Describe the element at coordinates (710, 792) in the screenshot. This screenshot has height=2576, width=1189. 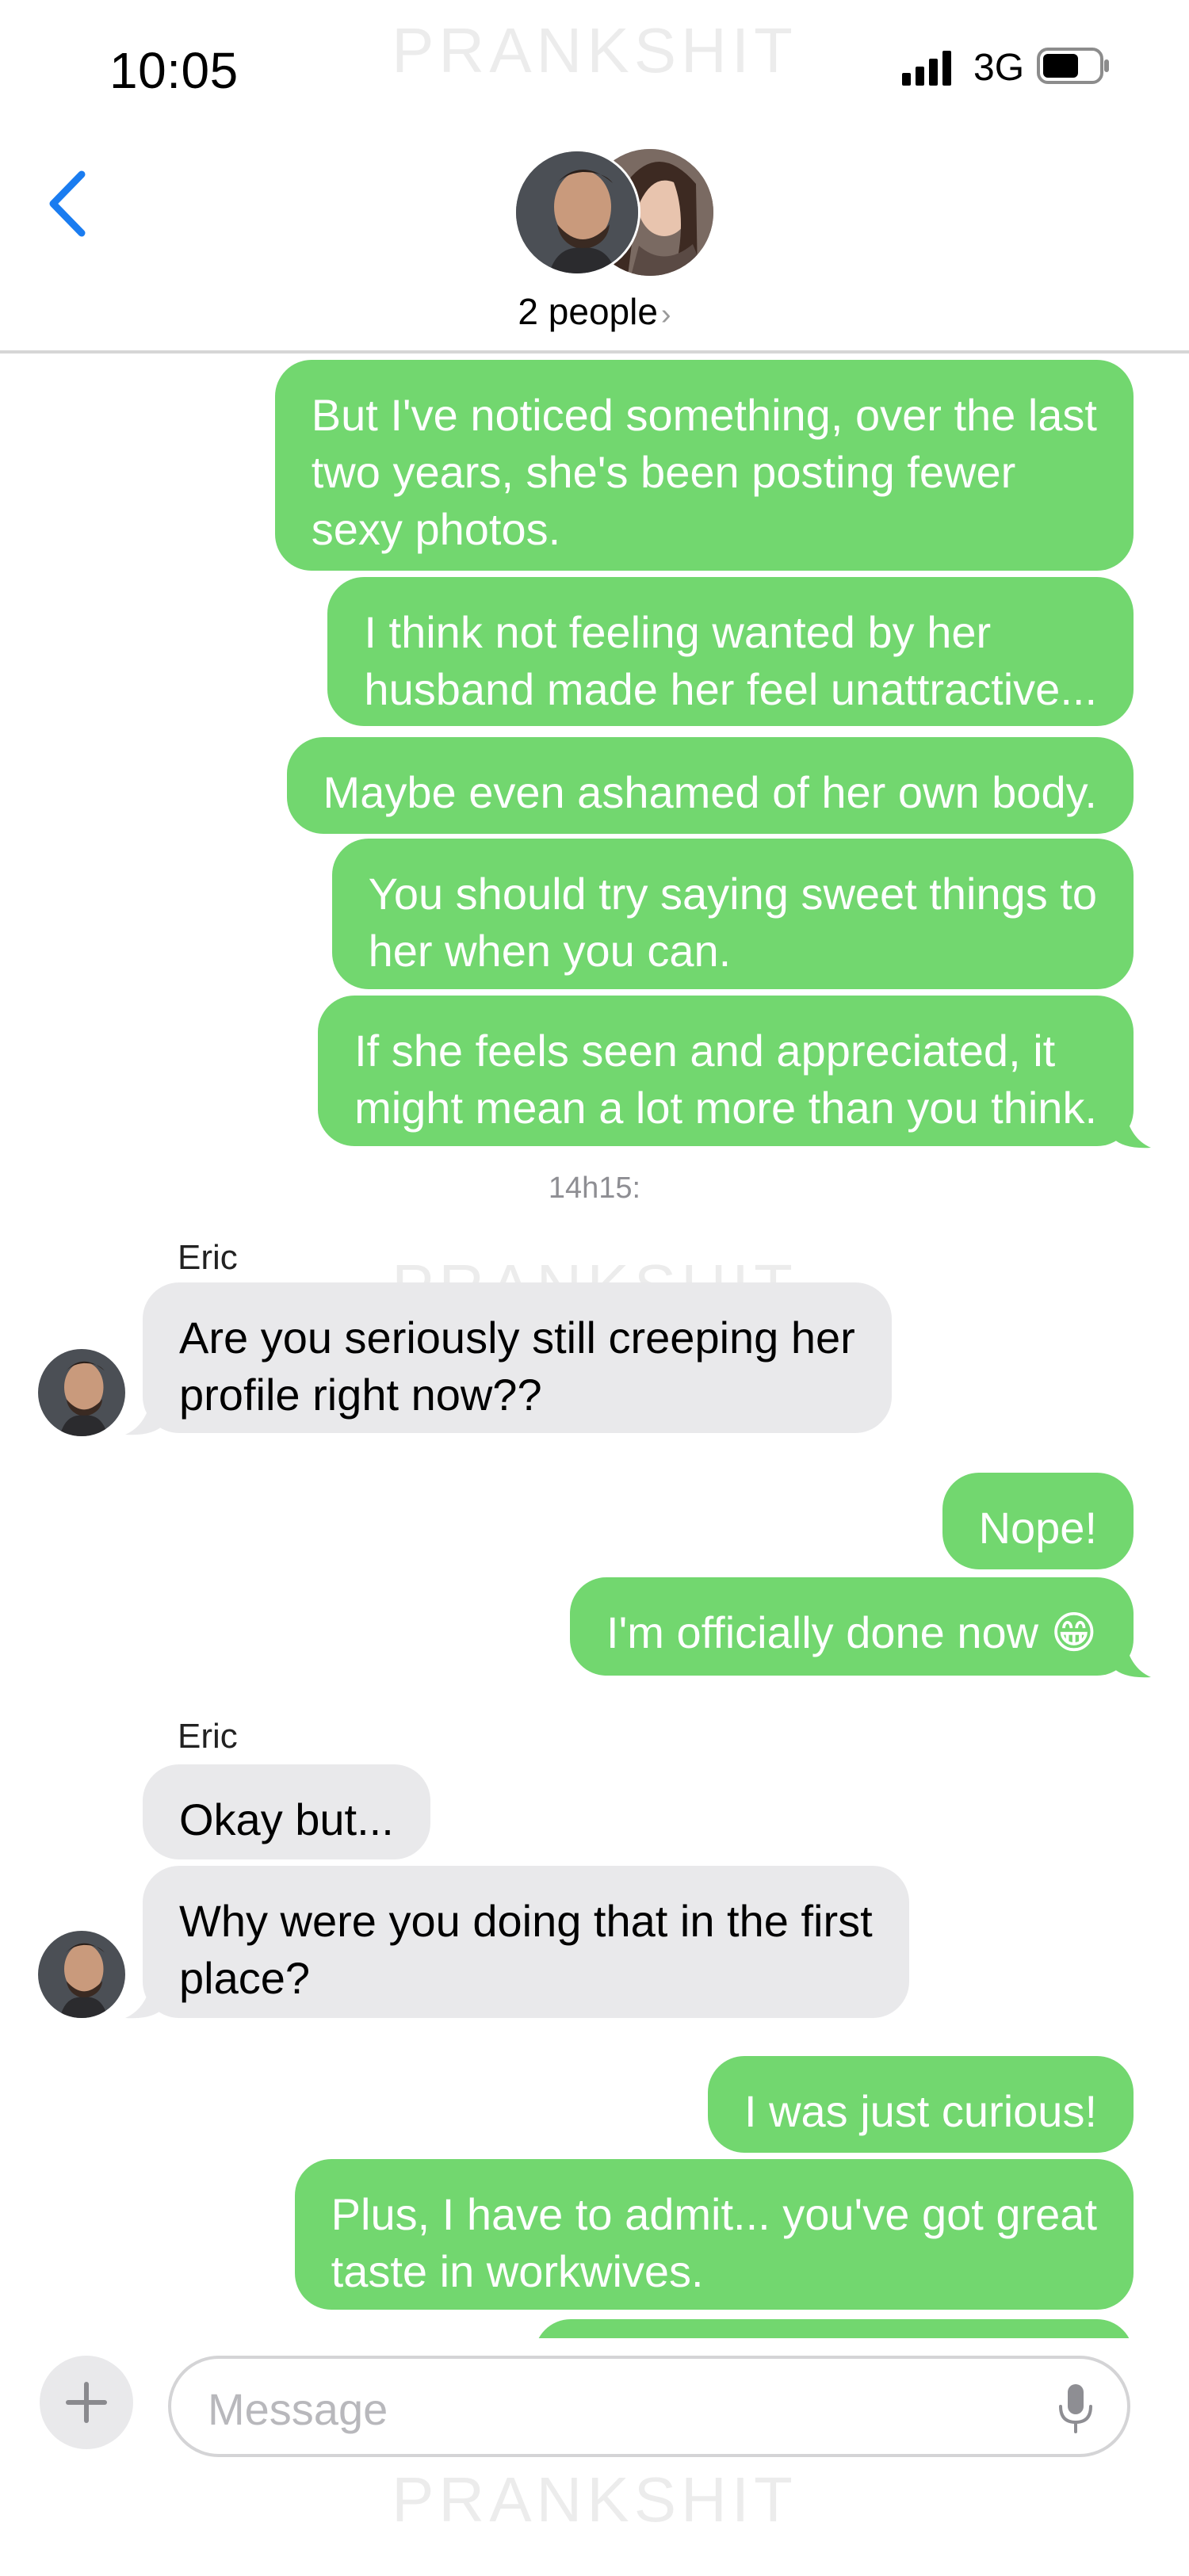
I see `message-line: Maybe even ashamed of her own body.` at that location.